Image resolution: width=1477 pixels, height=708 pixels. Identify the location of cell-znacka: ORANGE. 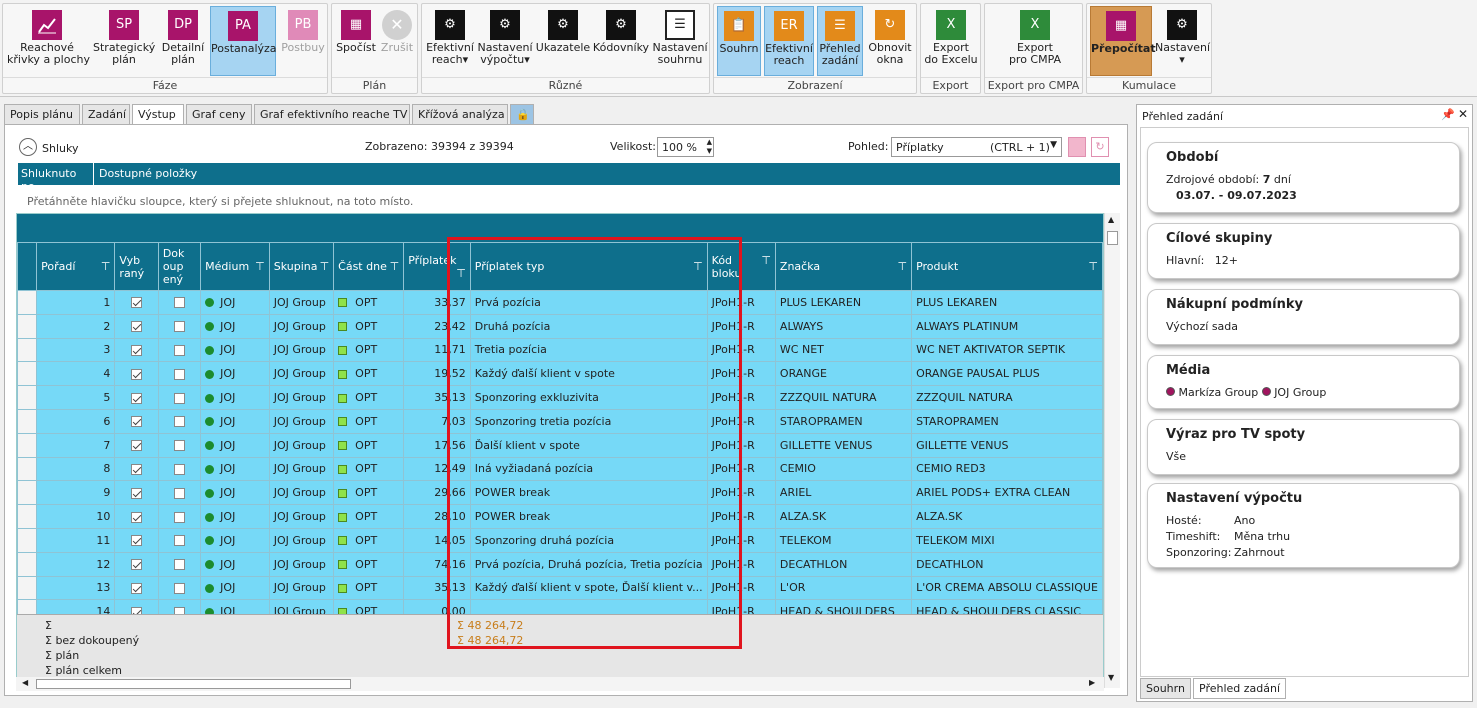
(843, 374).